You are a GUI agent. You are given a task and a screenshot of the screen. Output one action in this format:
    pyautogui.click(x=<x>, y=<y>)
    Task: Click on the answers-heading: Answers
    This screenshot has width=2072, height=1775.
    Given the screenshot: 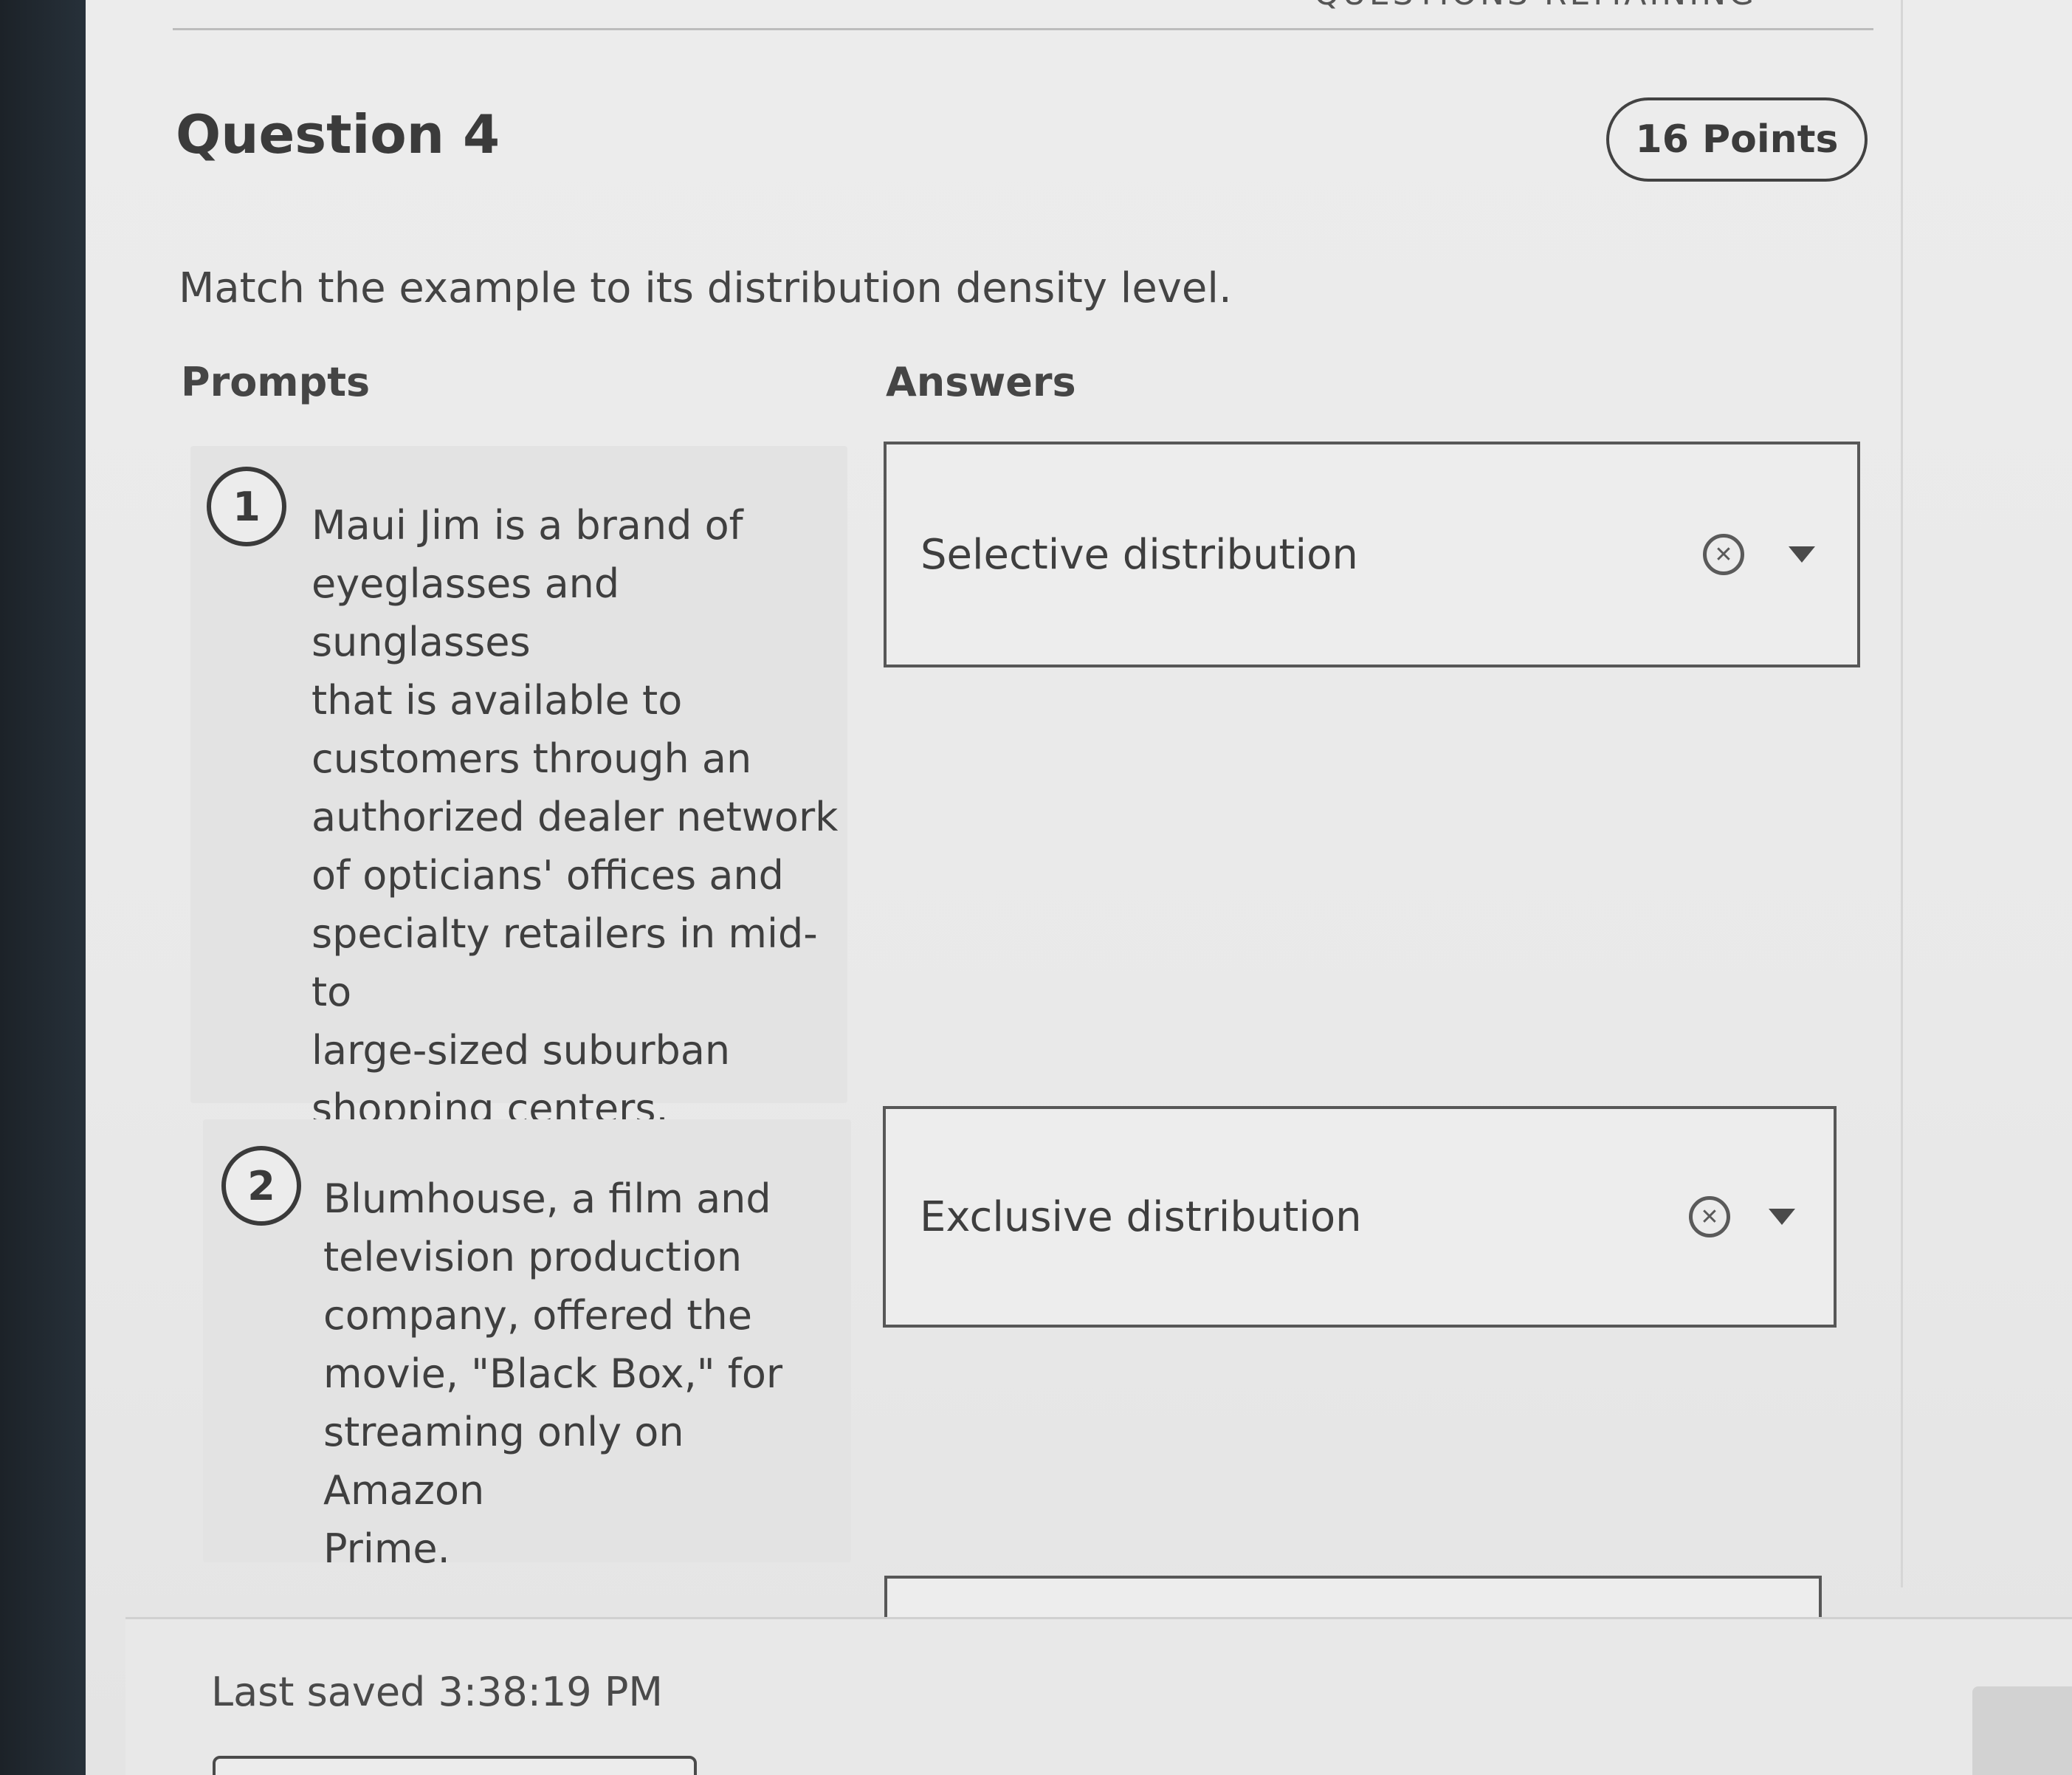 What is the action you would take?
    pyautogui.click(x=981, y=382)
    